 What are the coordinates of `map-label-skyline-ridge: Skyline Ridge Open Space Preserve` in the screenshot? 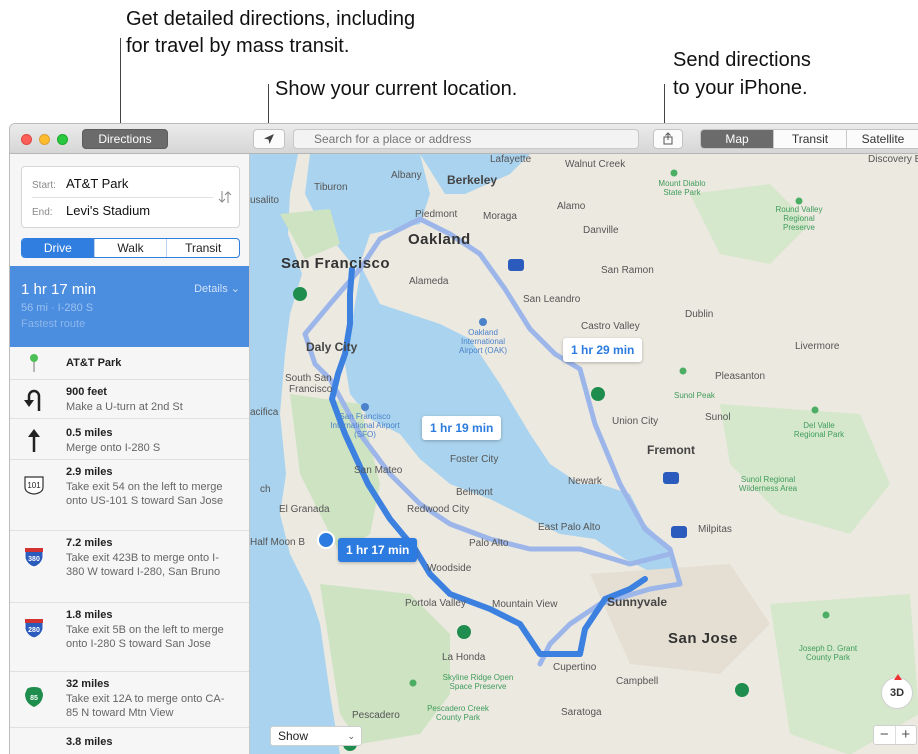 It's located at (478, 682).